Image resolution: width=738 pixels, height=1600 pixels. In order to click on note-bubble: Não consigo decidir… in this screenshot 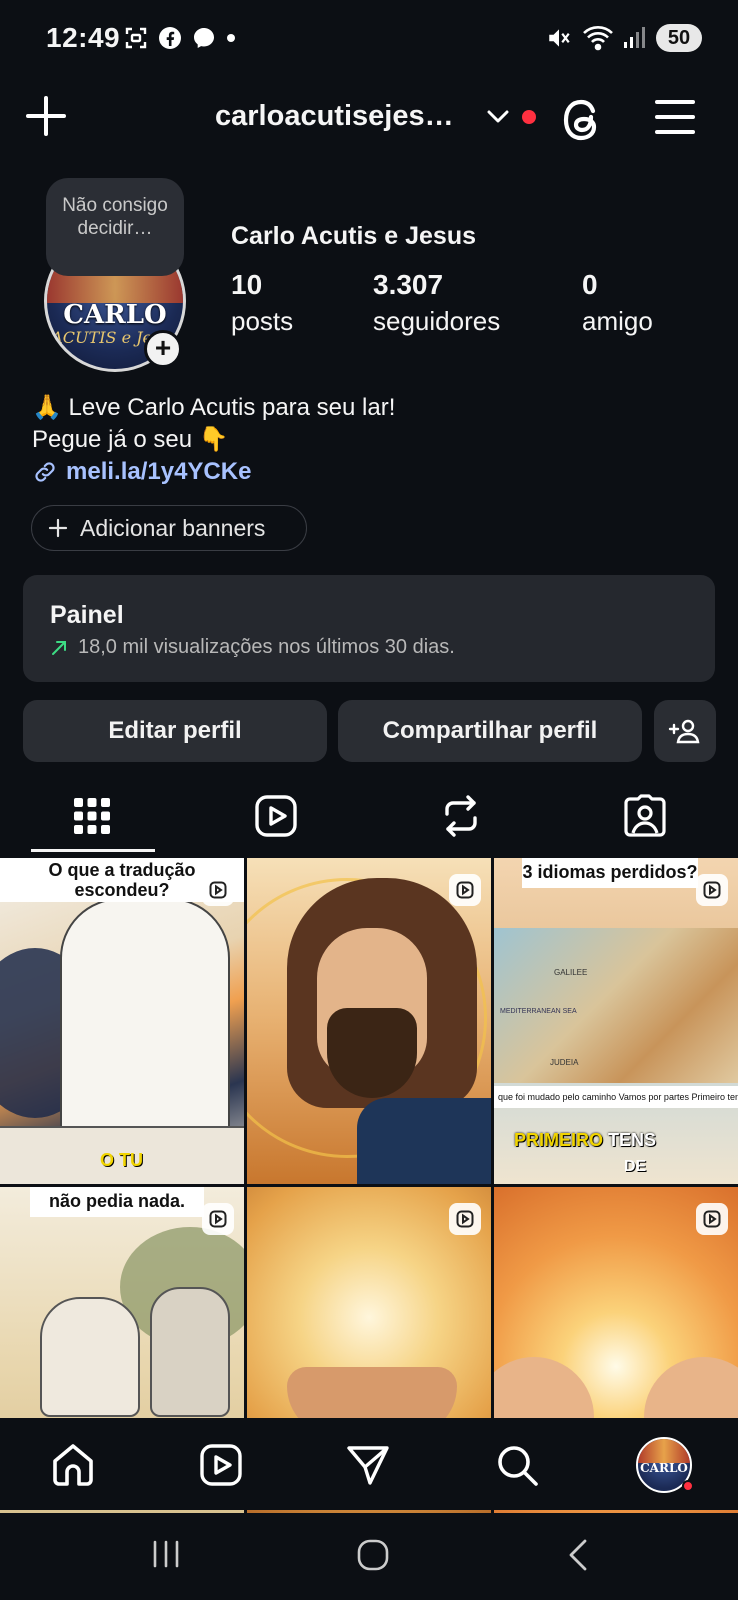, I will do `click(115, 227)`.